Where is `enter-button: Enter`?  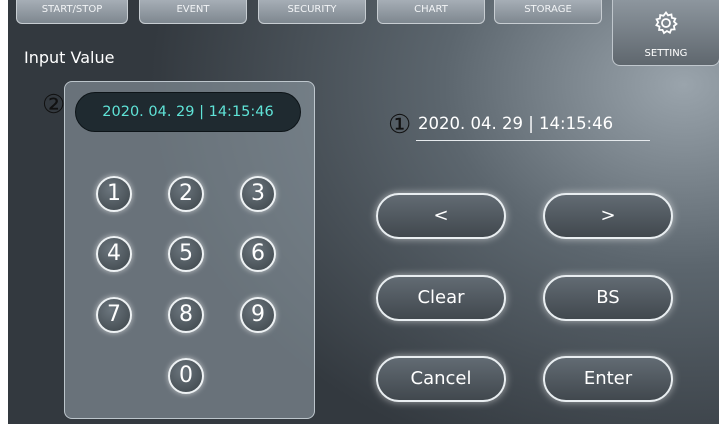
enter-button: Enter is located at coordinates (608, 379).